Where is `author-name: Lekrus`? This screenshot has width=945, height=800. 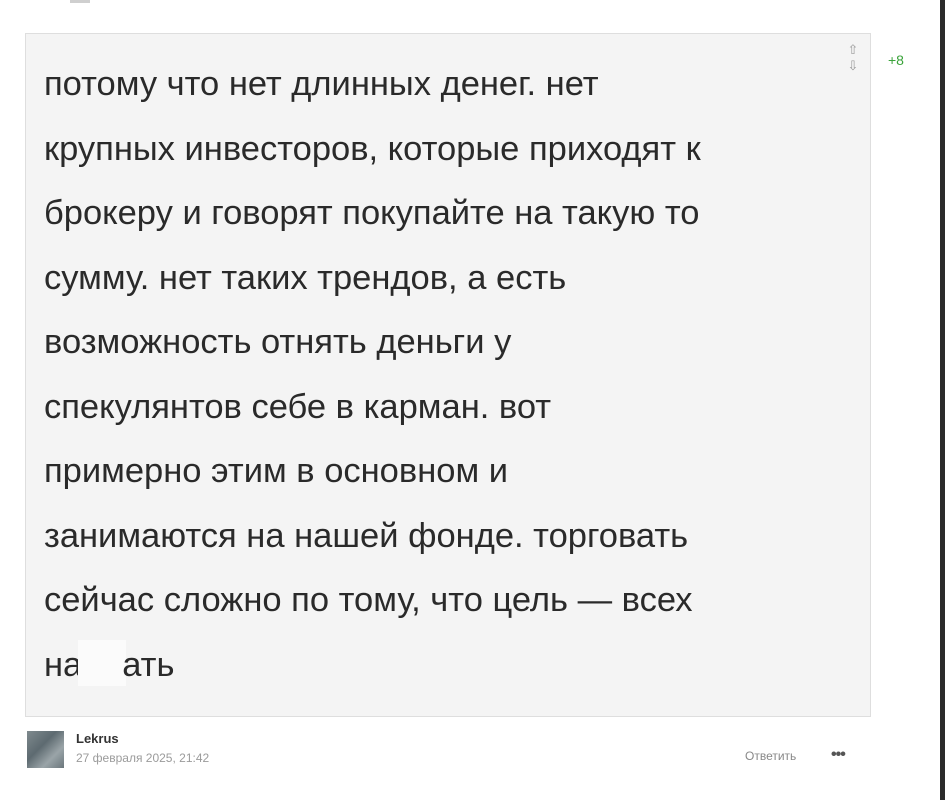
author-name: Lekrus is located at coordinates (97, 738).